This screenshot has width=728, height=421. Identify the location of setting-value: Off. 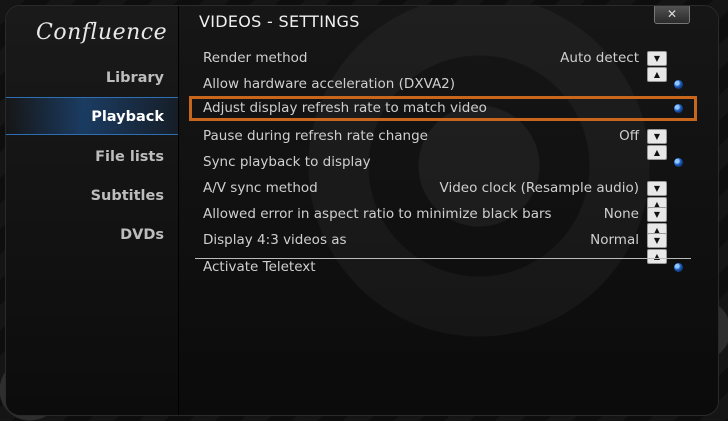
(629, 136).